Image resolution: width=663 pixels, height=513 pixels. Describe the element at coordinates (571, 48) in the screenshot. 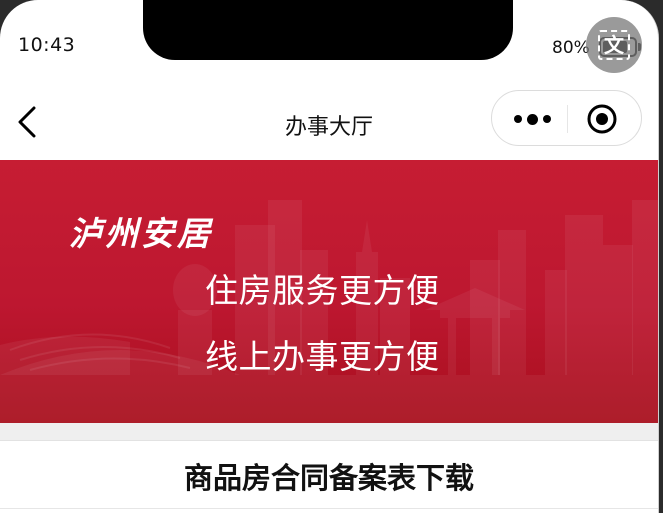

I see `battery-percent: 80%` at that location.